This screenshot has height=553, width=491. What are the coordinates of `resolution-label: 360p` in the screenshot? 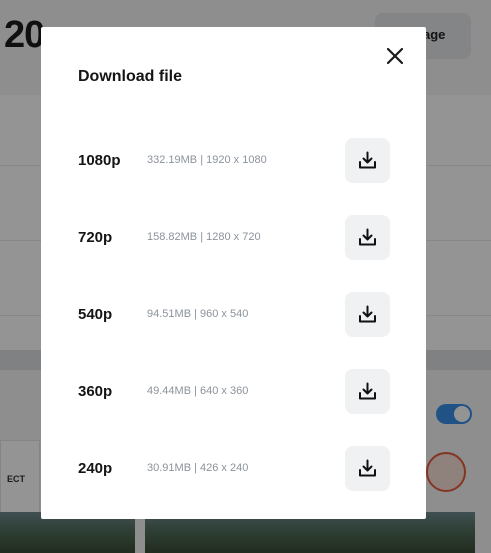 It's located at (95, 391).